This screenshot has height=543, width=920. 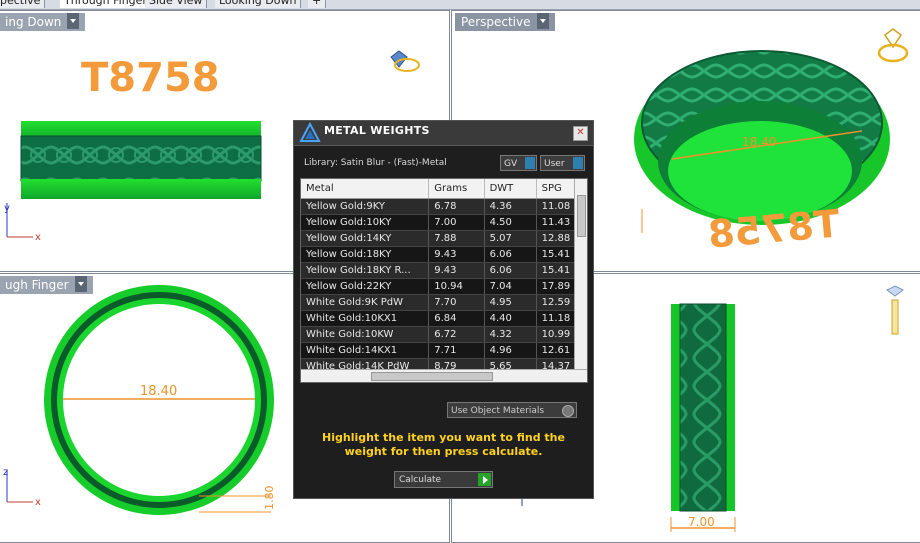 What do you see at coordinates (375, 163) in the screenshot?
I see `library-label: Library: Satin Blur - (Fast)-Metal` at bounding box center [375, 163].